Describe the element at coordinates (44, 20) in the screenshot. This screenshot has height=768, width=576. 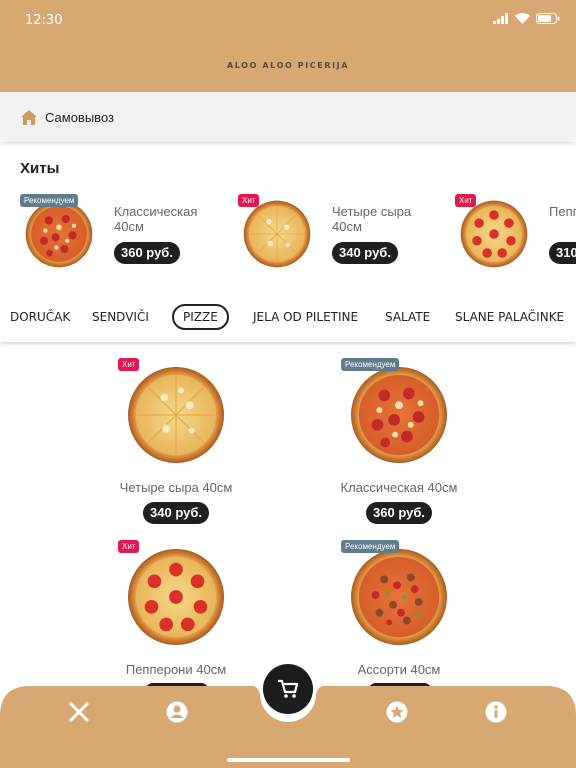
I see `status-time: 12:30` at that location.